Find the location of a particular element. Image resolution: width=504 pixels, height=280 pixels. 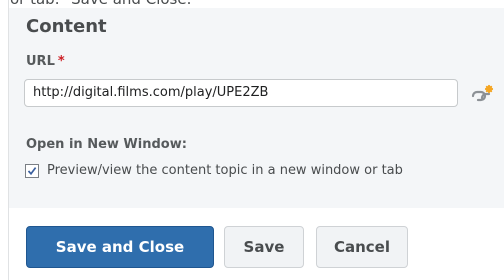

quicklink-picker-icon is located at coordinates (482, 93).